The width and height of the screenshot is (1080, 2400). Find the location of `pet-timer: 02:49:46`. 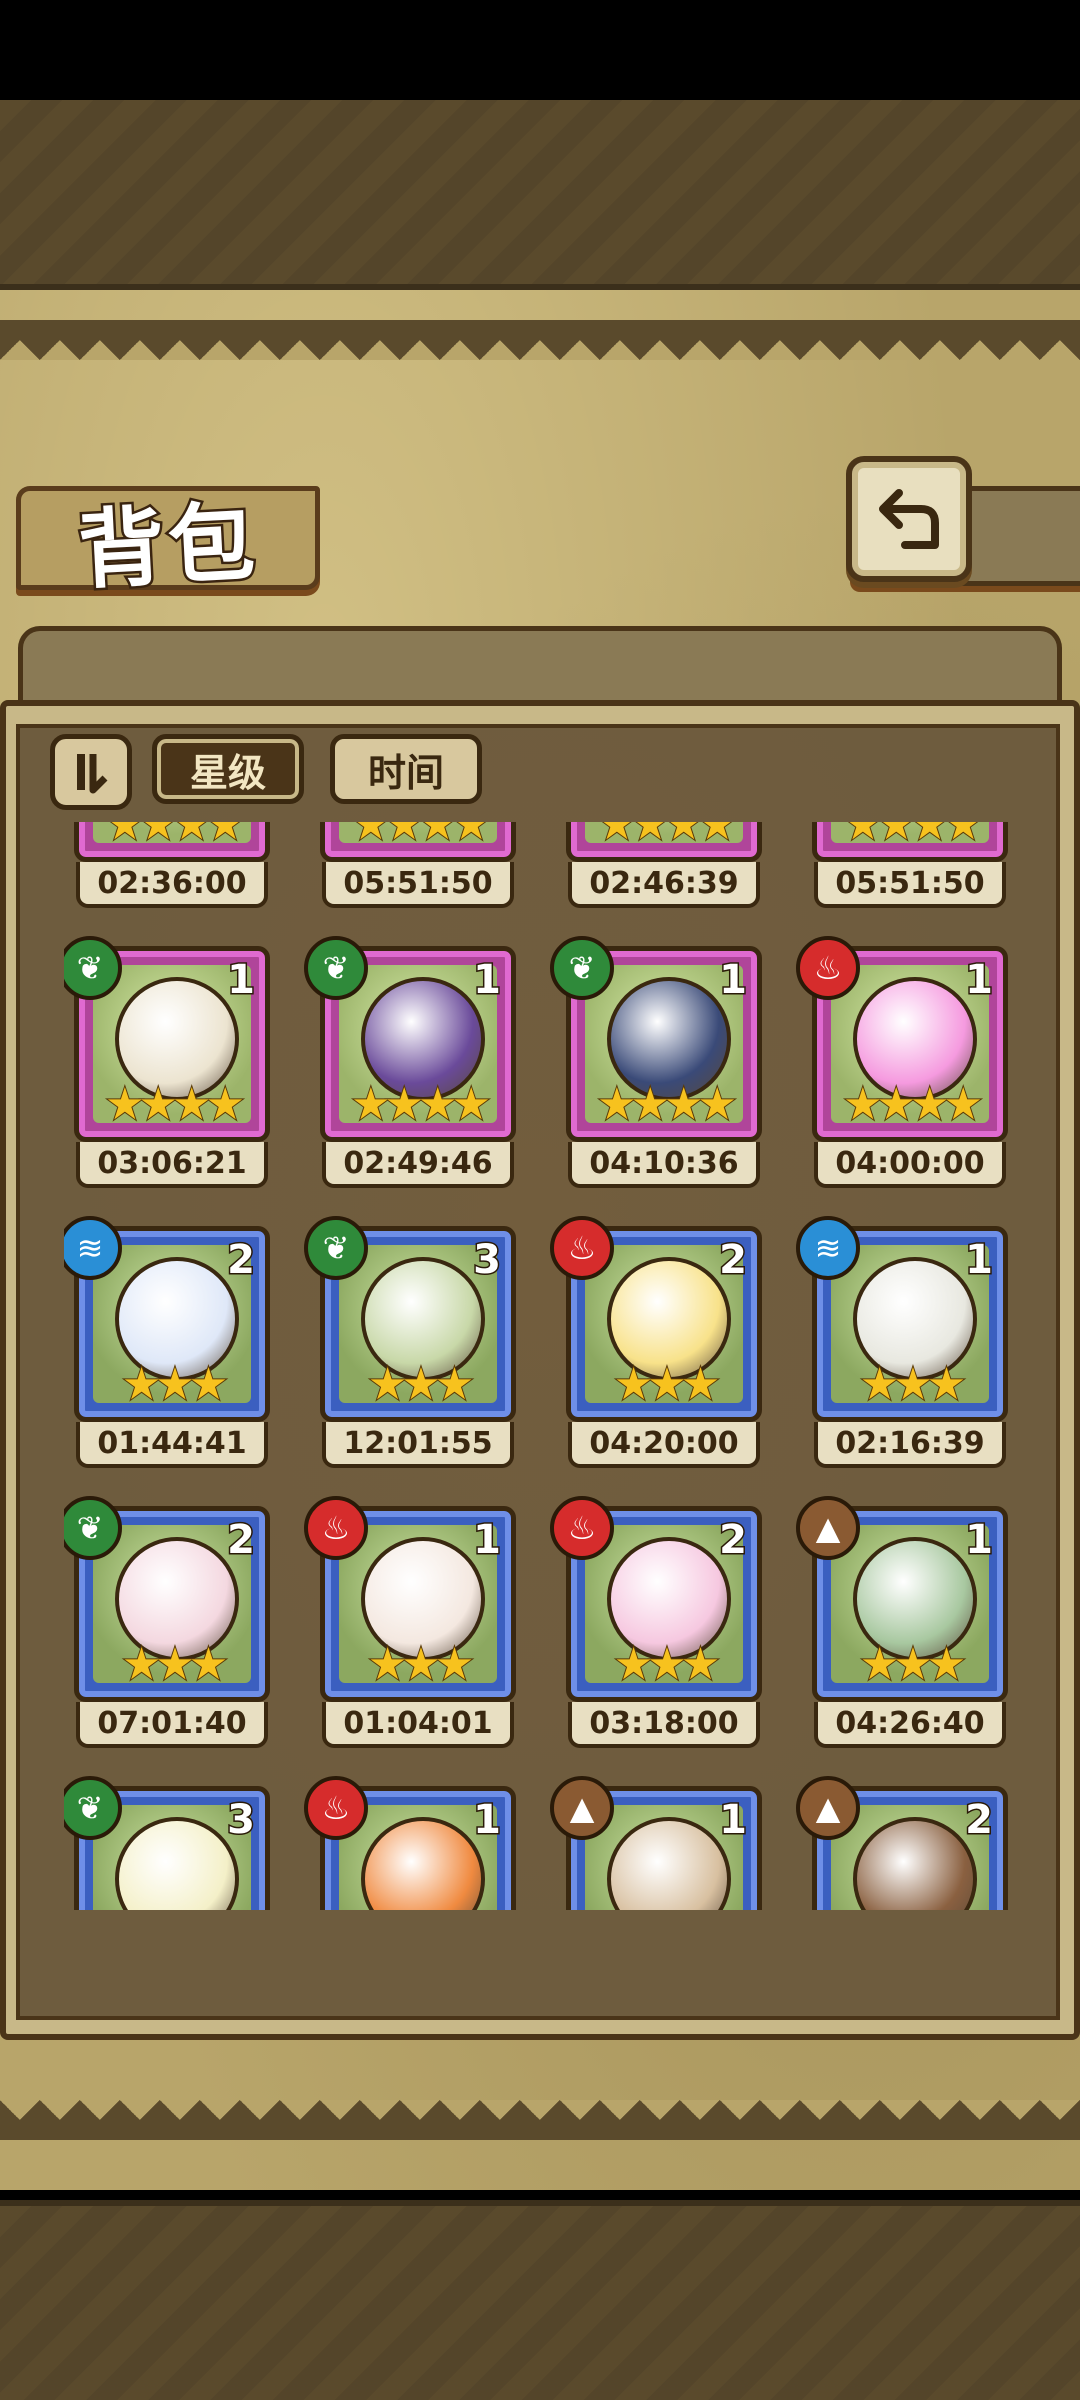

pet-timer: 02:49:46 is located at coordinates (418, 1165).